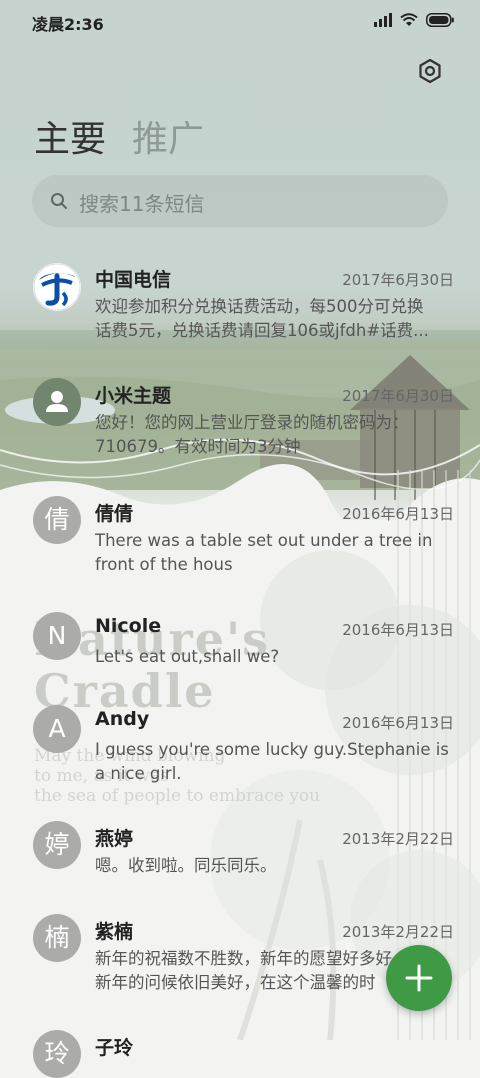 The height and width of the screenshot is (1078, 480). I want to click on new-message-button, so click(419, 978).